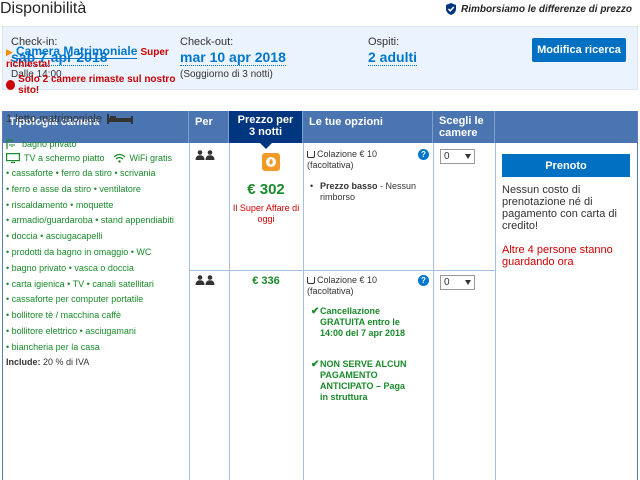 The height and width of the screenshot is (480, 640). What do you see at coordinates (60, 204) in the screenshot?
I see `amenity-line: • riscaldamento • moquette` at bounding box center [60, 204].